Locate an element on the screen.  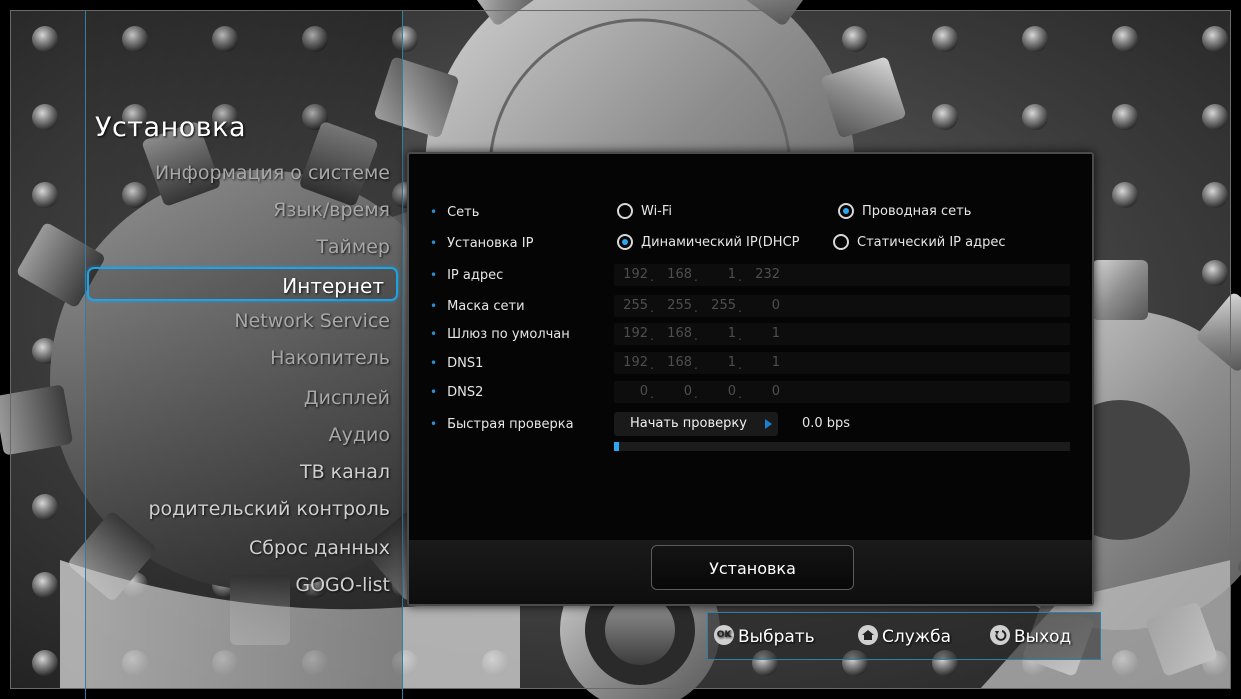
radio-wired-label: Проводная сеть is located at coordinates (917, 211).